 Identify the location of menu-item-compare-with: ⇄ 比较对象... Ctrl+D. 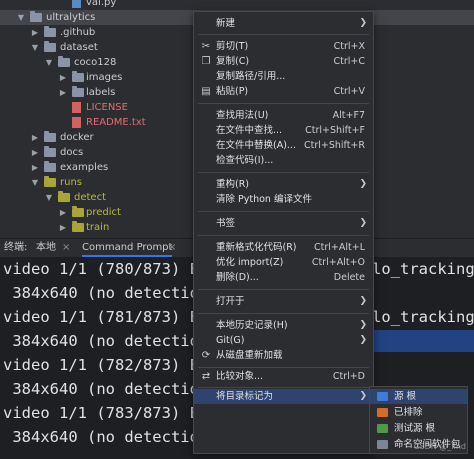
(283, 376).